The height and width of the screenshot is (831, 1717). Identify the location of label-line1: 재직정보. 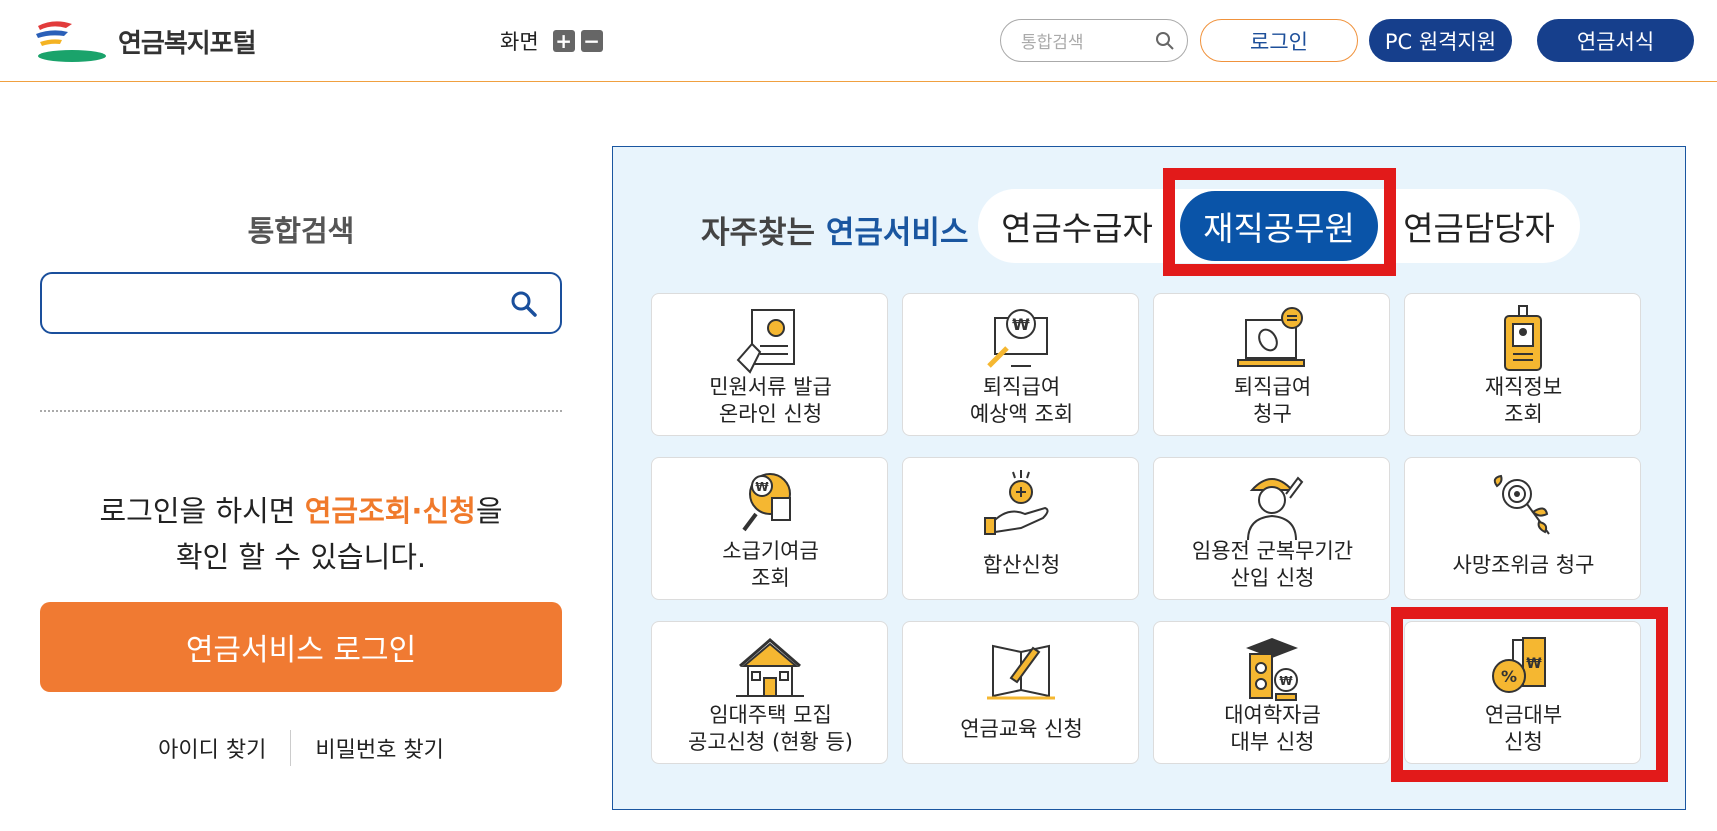
(1523, 387).